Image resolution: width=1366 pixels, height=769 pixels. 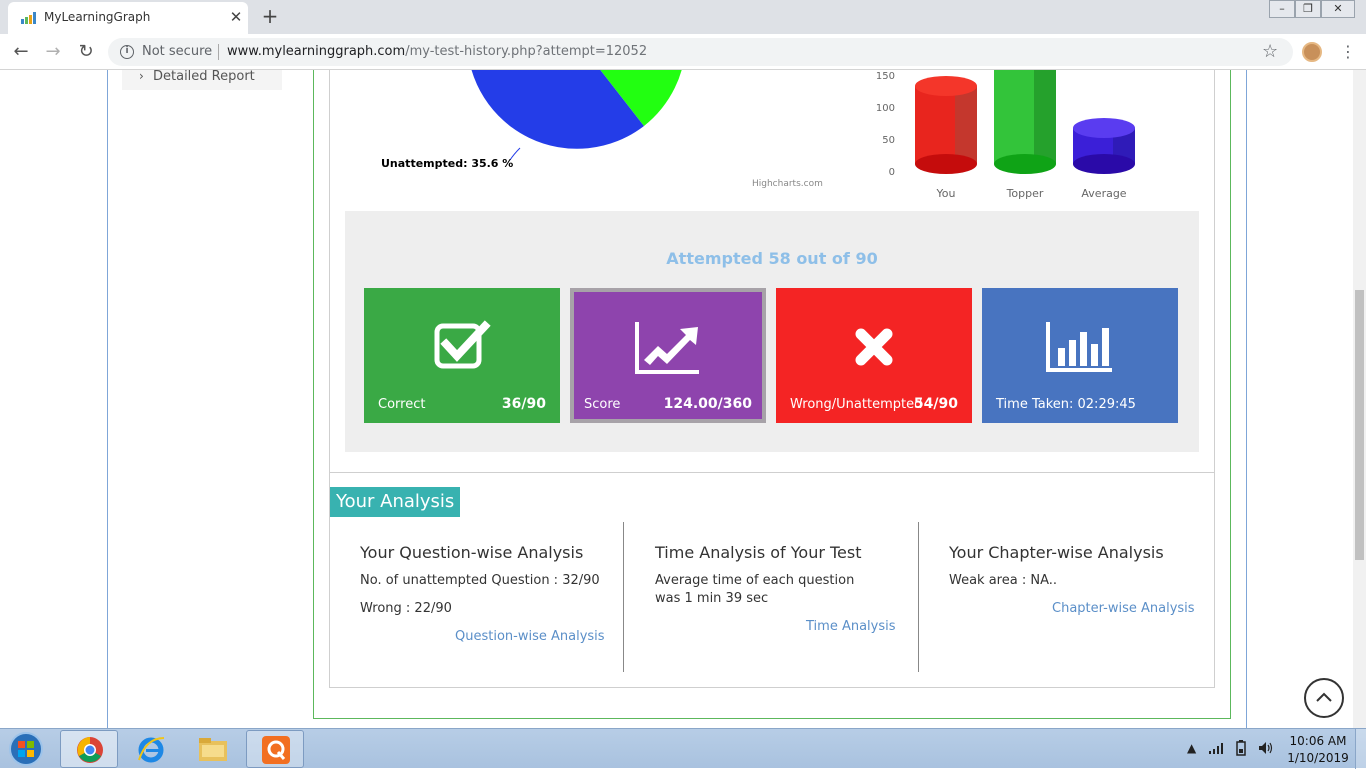 I want to click on profile-avatar, so click(x=1312, y=52).